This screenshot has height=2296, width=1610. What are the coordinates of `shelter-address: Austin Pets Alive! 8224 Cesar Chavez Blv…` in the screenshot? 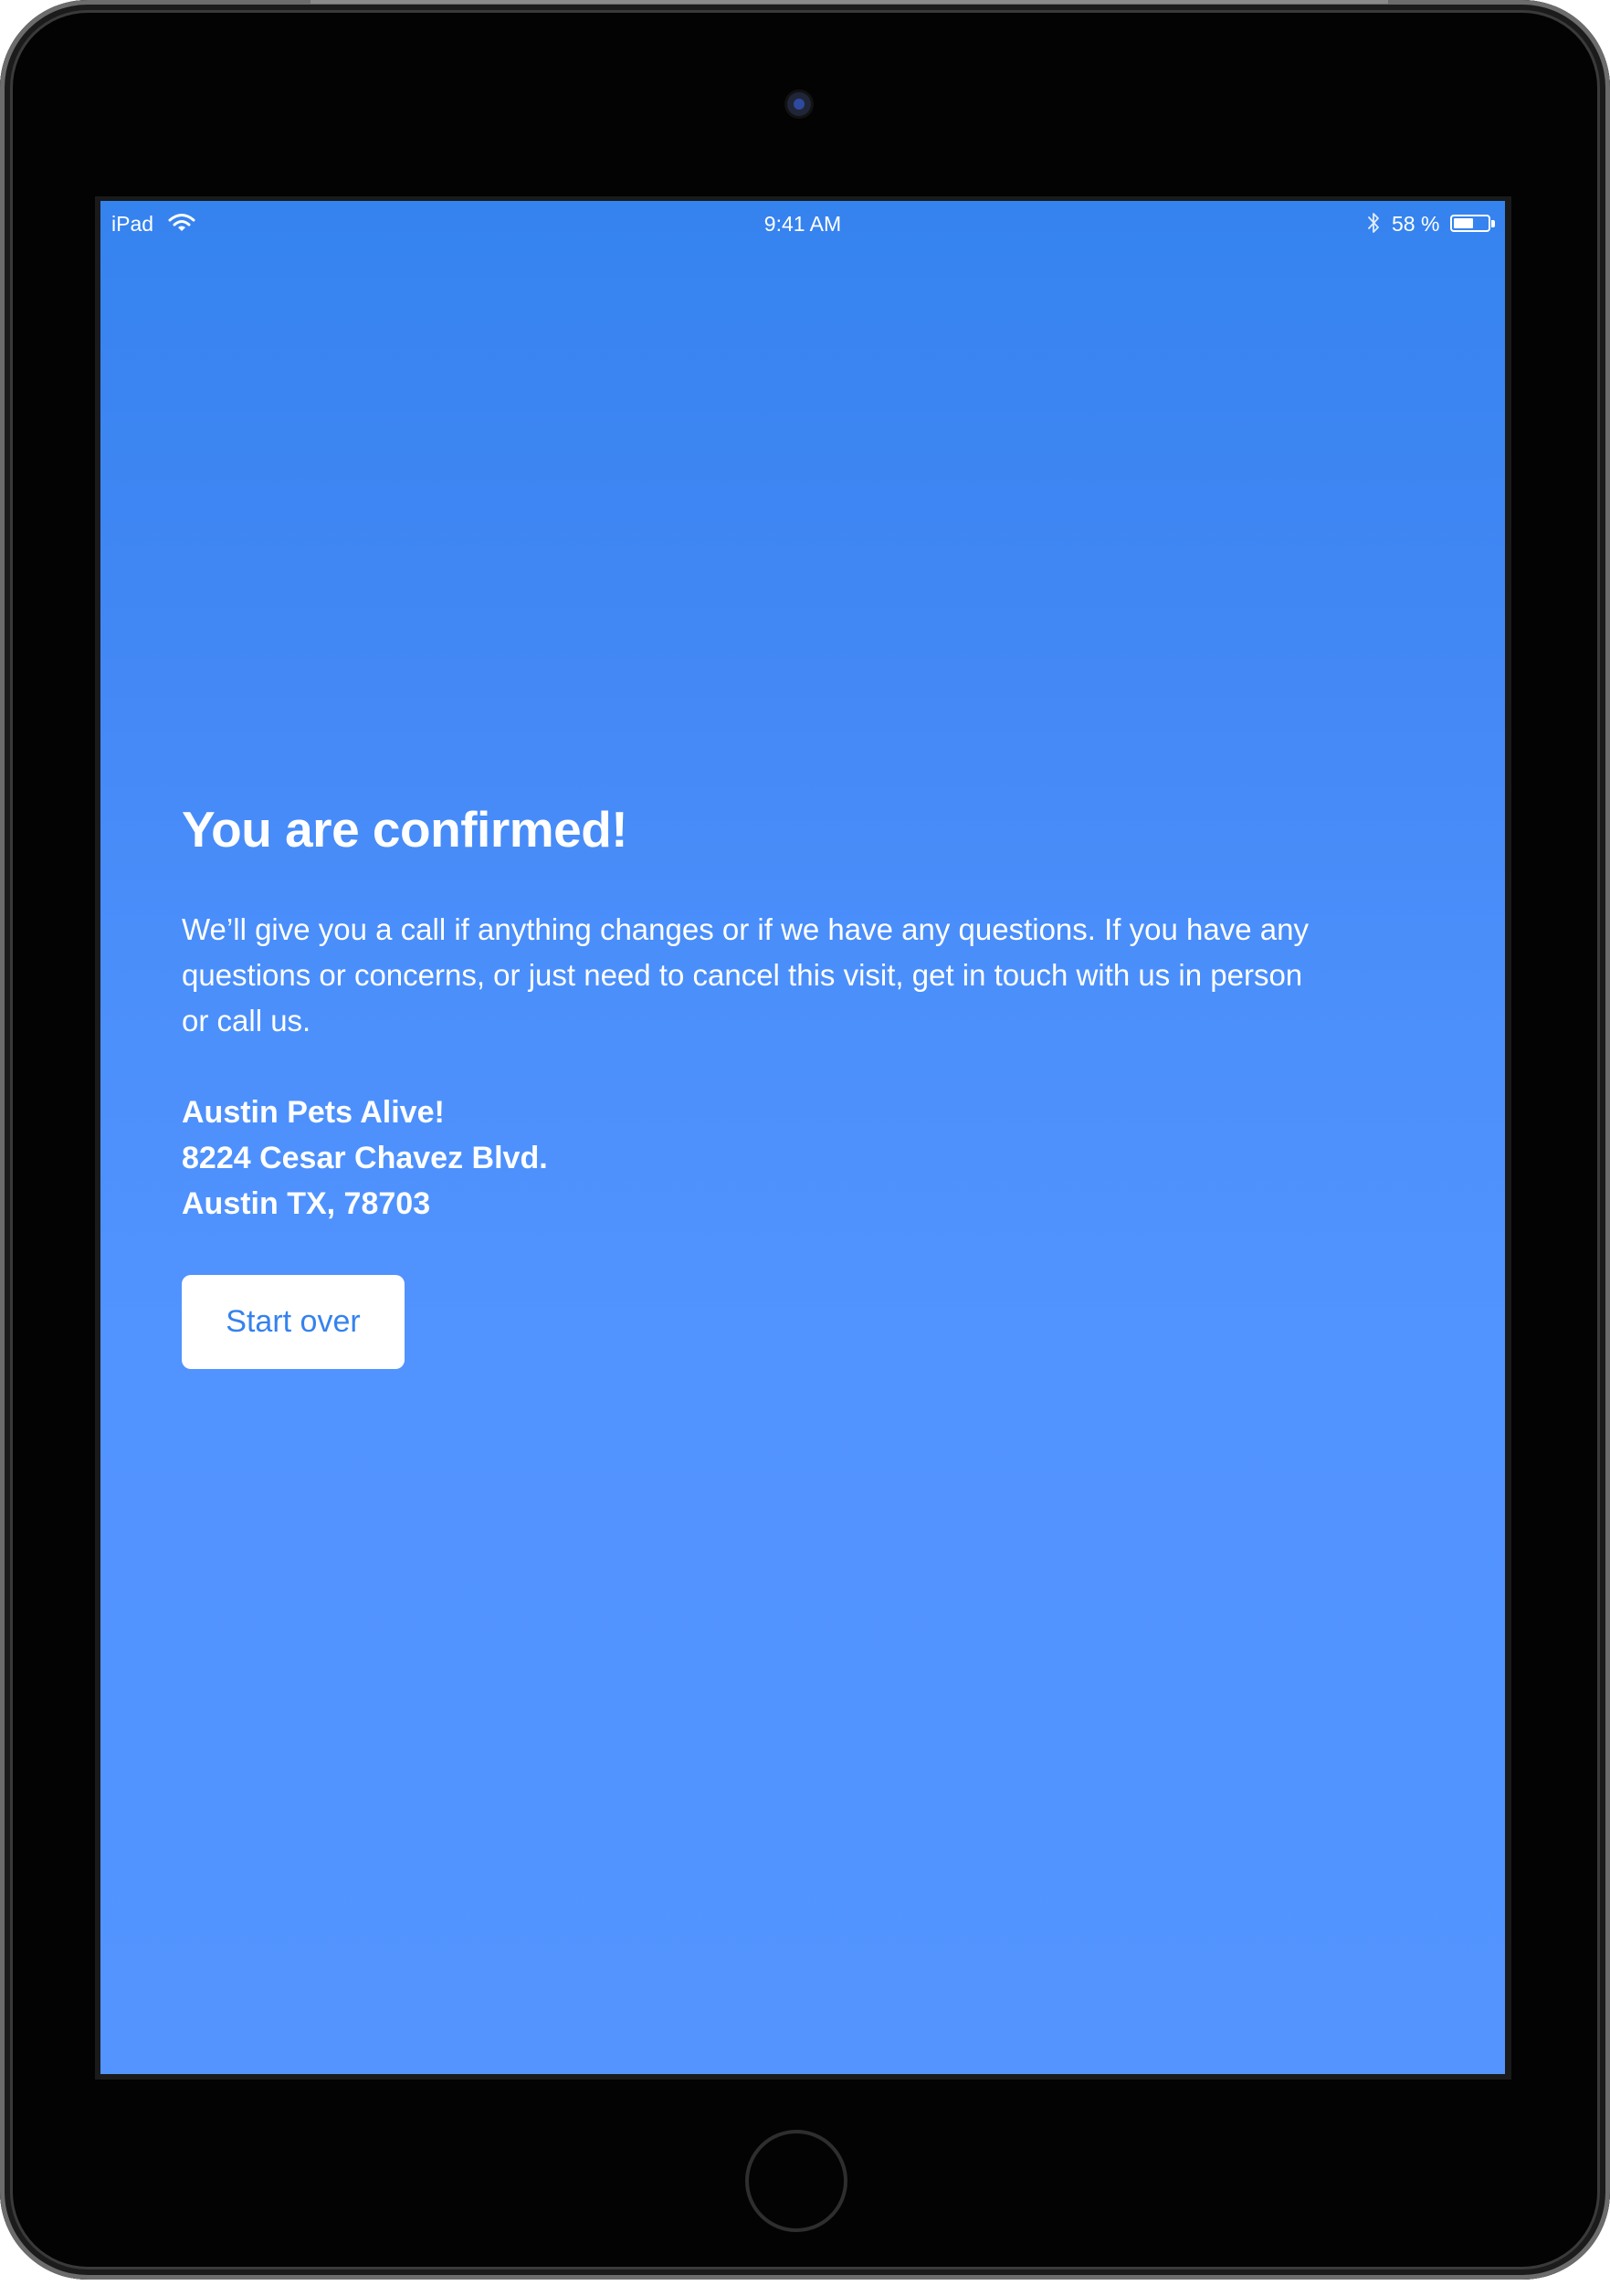 It's located at (803, 1158).